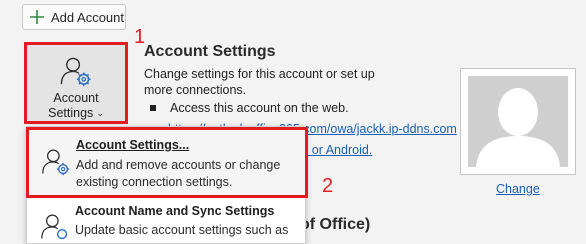 The height and width of the screenshot is (244, 586). Describe the element at coordinates (518, 189) in the screenshot. I see `change-photo-link: Change` at that location.